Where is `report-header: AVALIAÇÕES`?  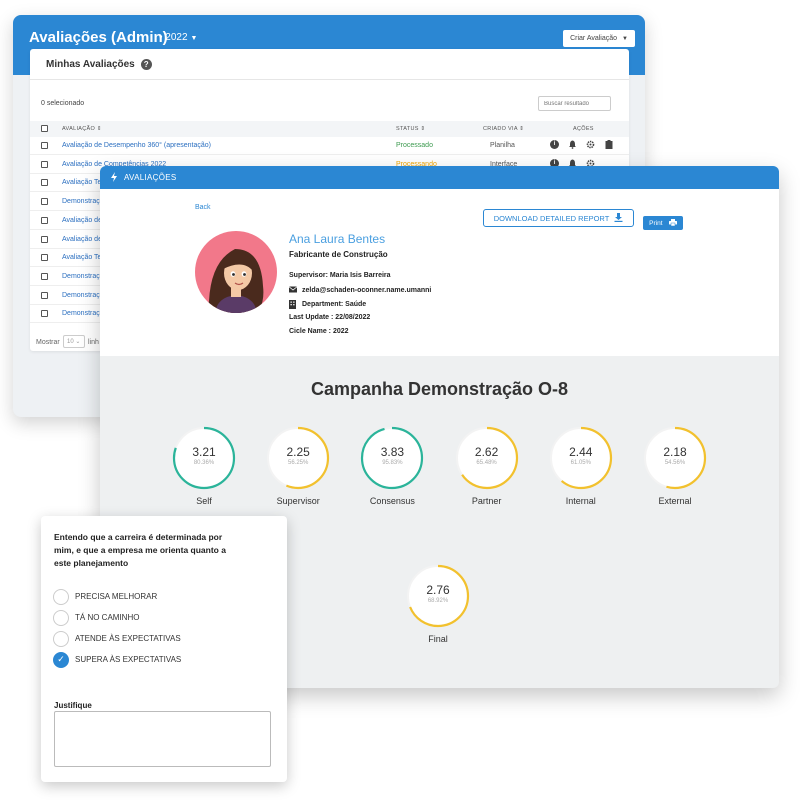 report-header: AVALIAÇÕES is located at coordinates (439, 177).